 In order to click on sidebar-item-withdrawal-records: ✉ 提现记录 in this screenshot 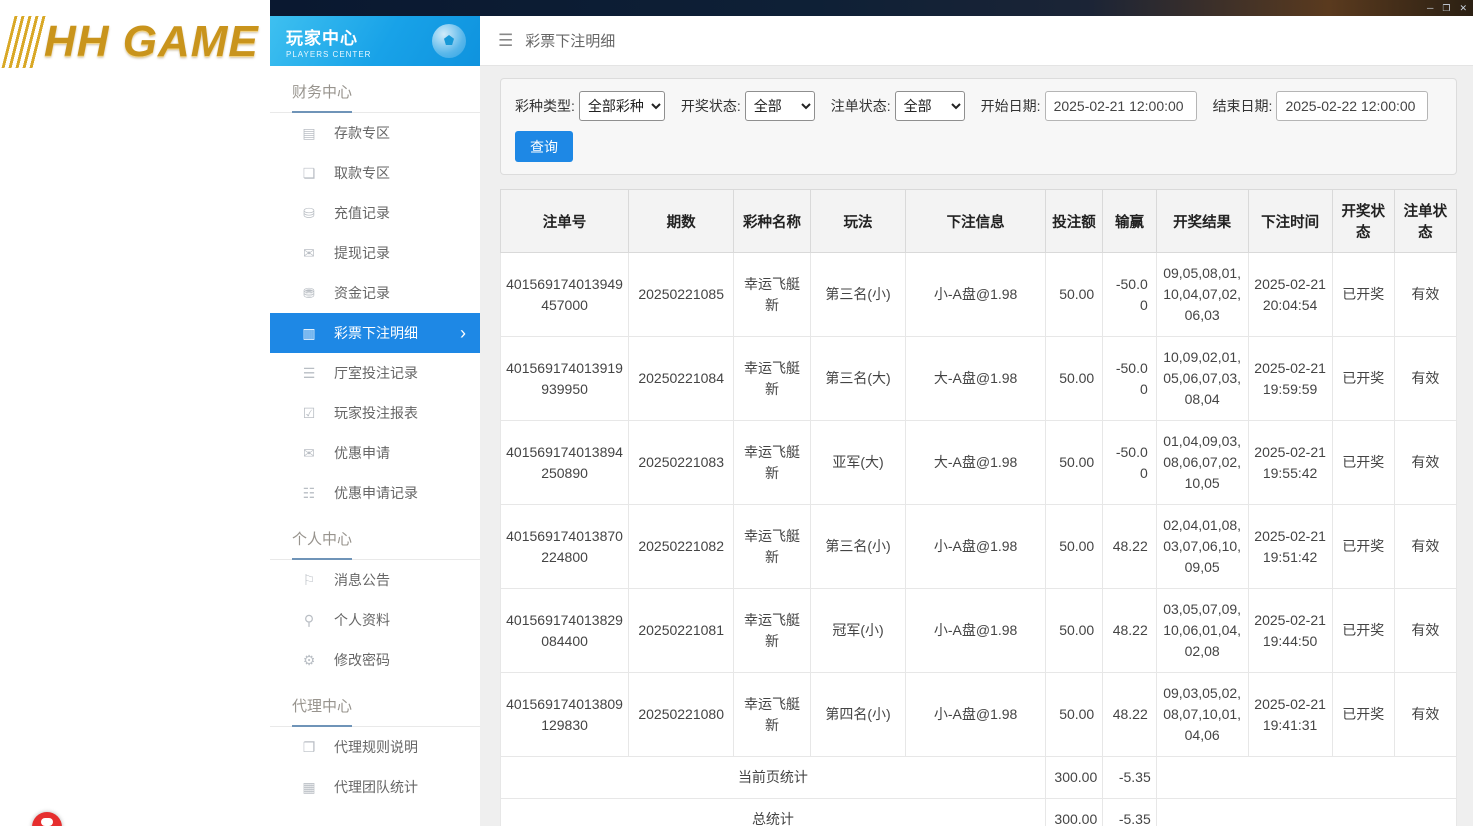, I will do `click(375, 253)`.